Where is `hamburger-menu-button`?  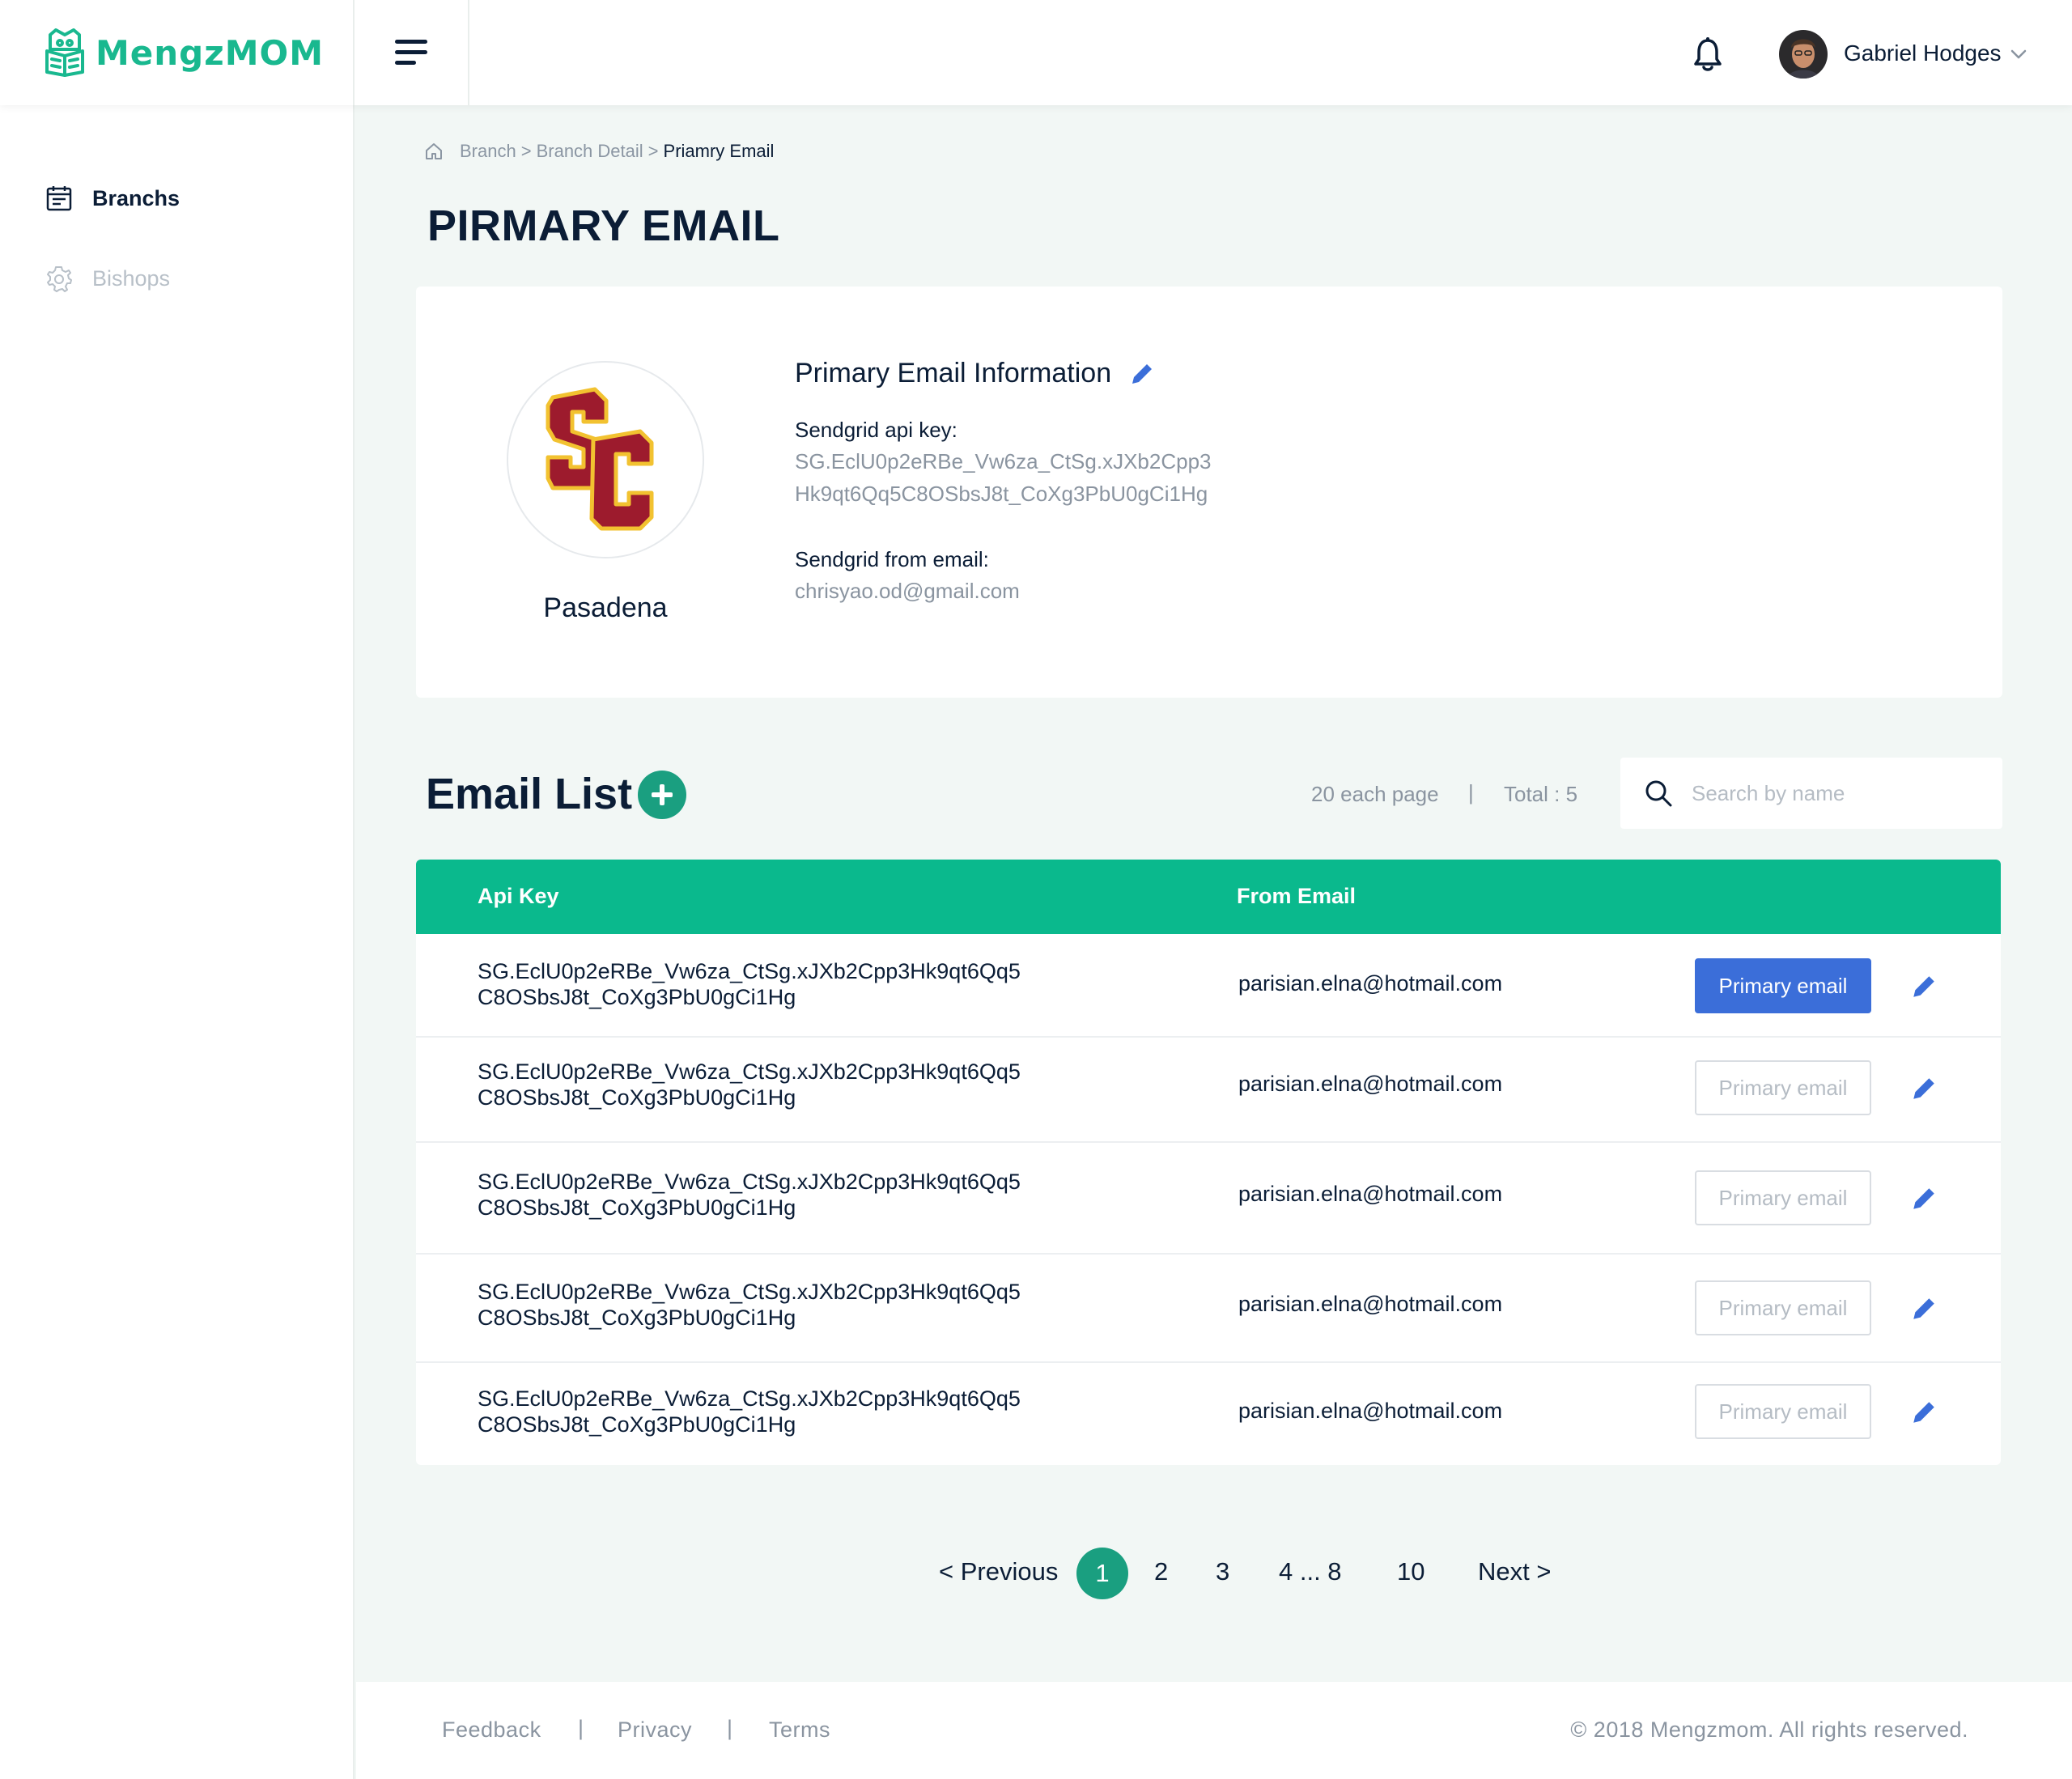 hamburger-menu-button is located at coordinates (412, 52).